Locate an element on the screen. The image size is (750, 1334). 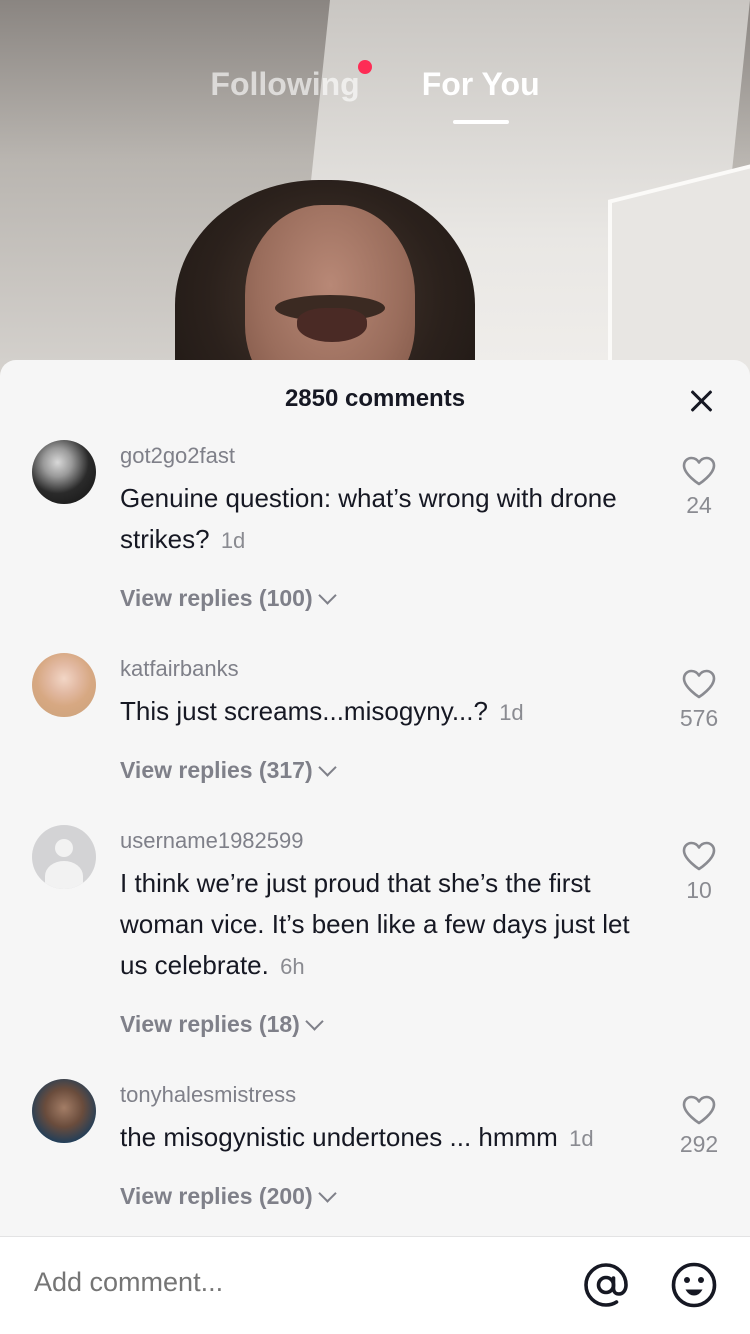
comment-text: the misogynistic undertones ... hmmm 1d is located at coordinates (375, 1136).